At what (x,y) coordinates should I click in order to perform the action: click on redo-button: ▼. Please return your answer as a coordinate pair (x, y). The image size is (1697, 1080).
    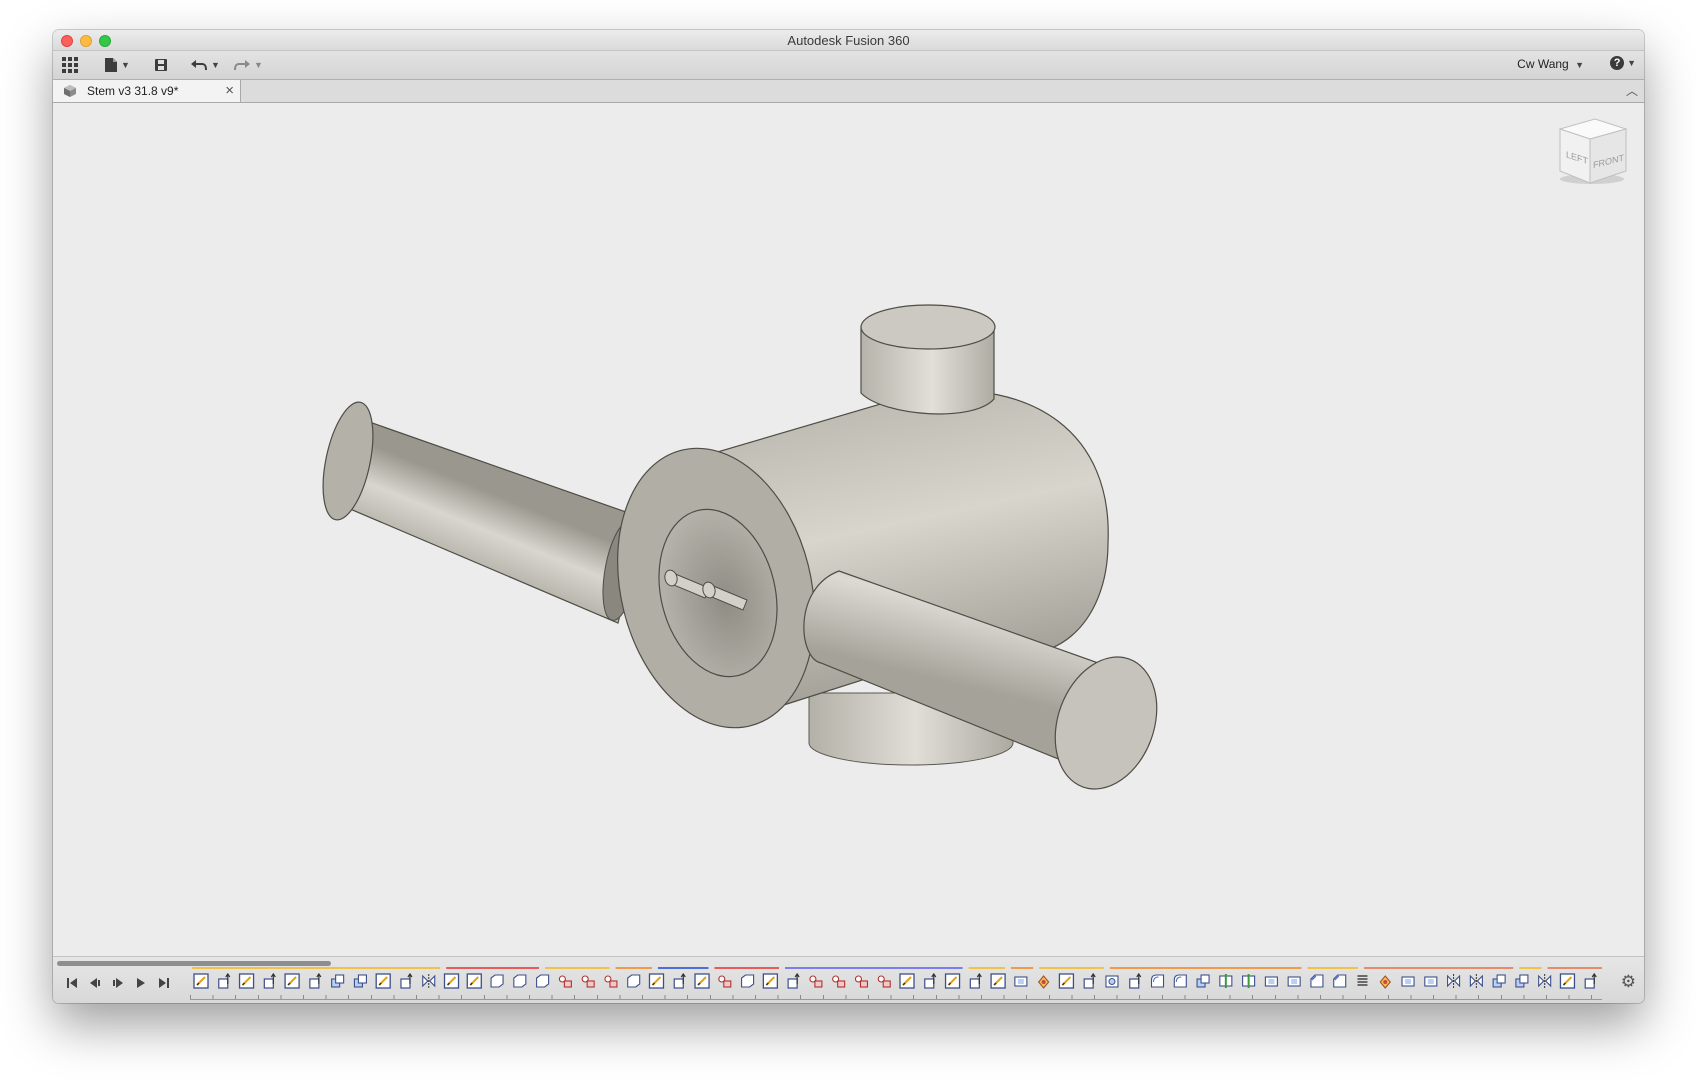
    Looking at the image, I should click on (248, 65).